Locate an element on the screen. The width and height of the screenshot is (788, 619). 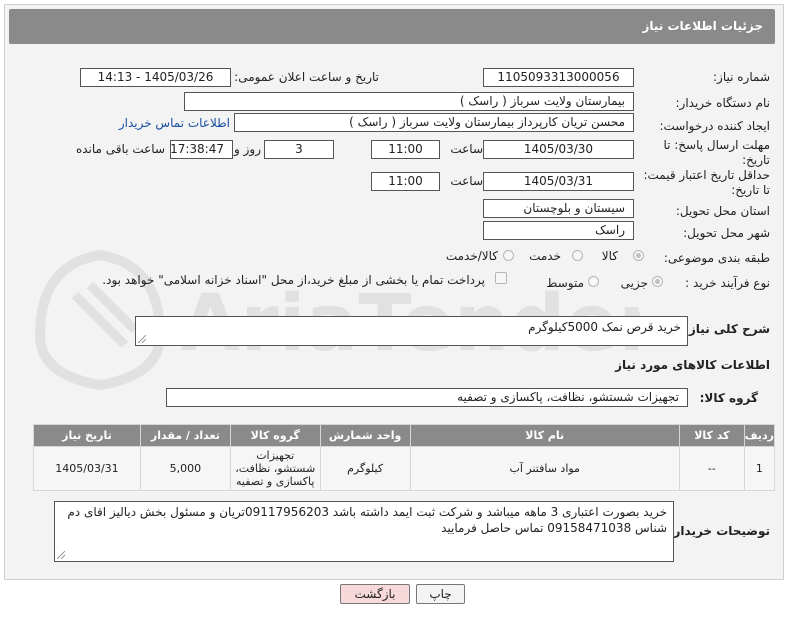
deadline-label: مهلت ارسال پاسخ: تا تاریخ: is located at coordinates (716, 152).